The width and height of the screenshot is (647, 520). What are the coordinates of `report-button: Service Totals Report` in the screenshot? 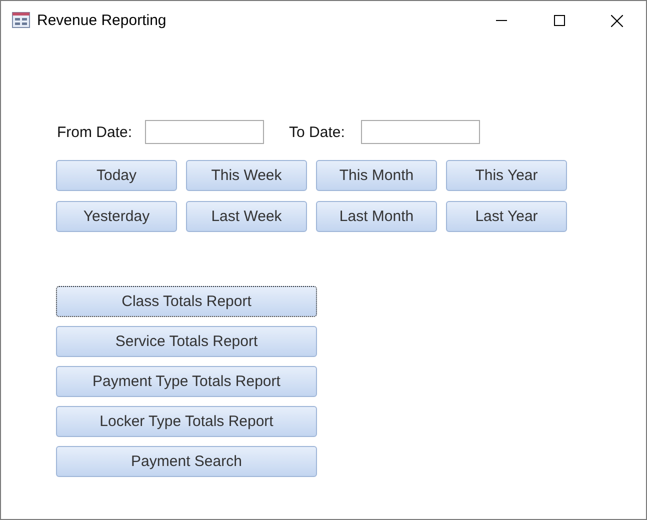 It's located at (186, 341).